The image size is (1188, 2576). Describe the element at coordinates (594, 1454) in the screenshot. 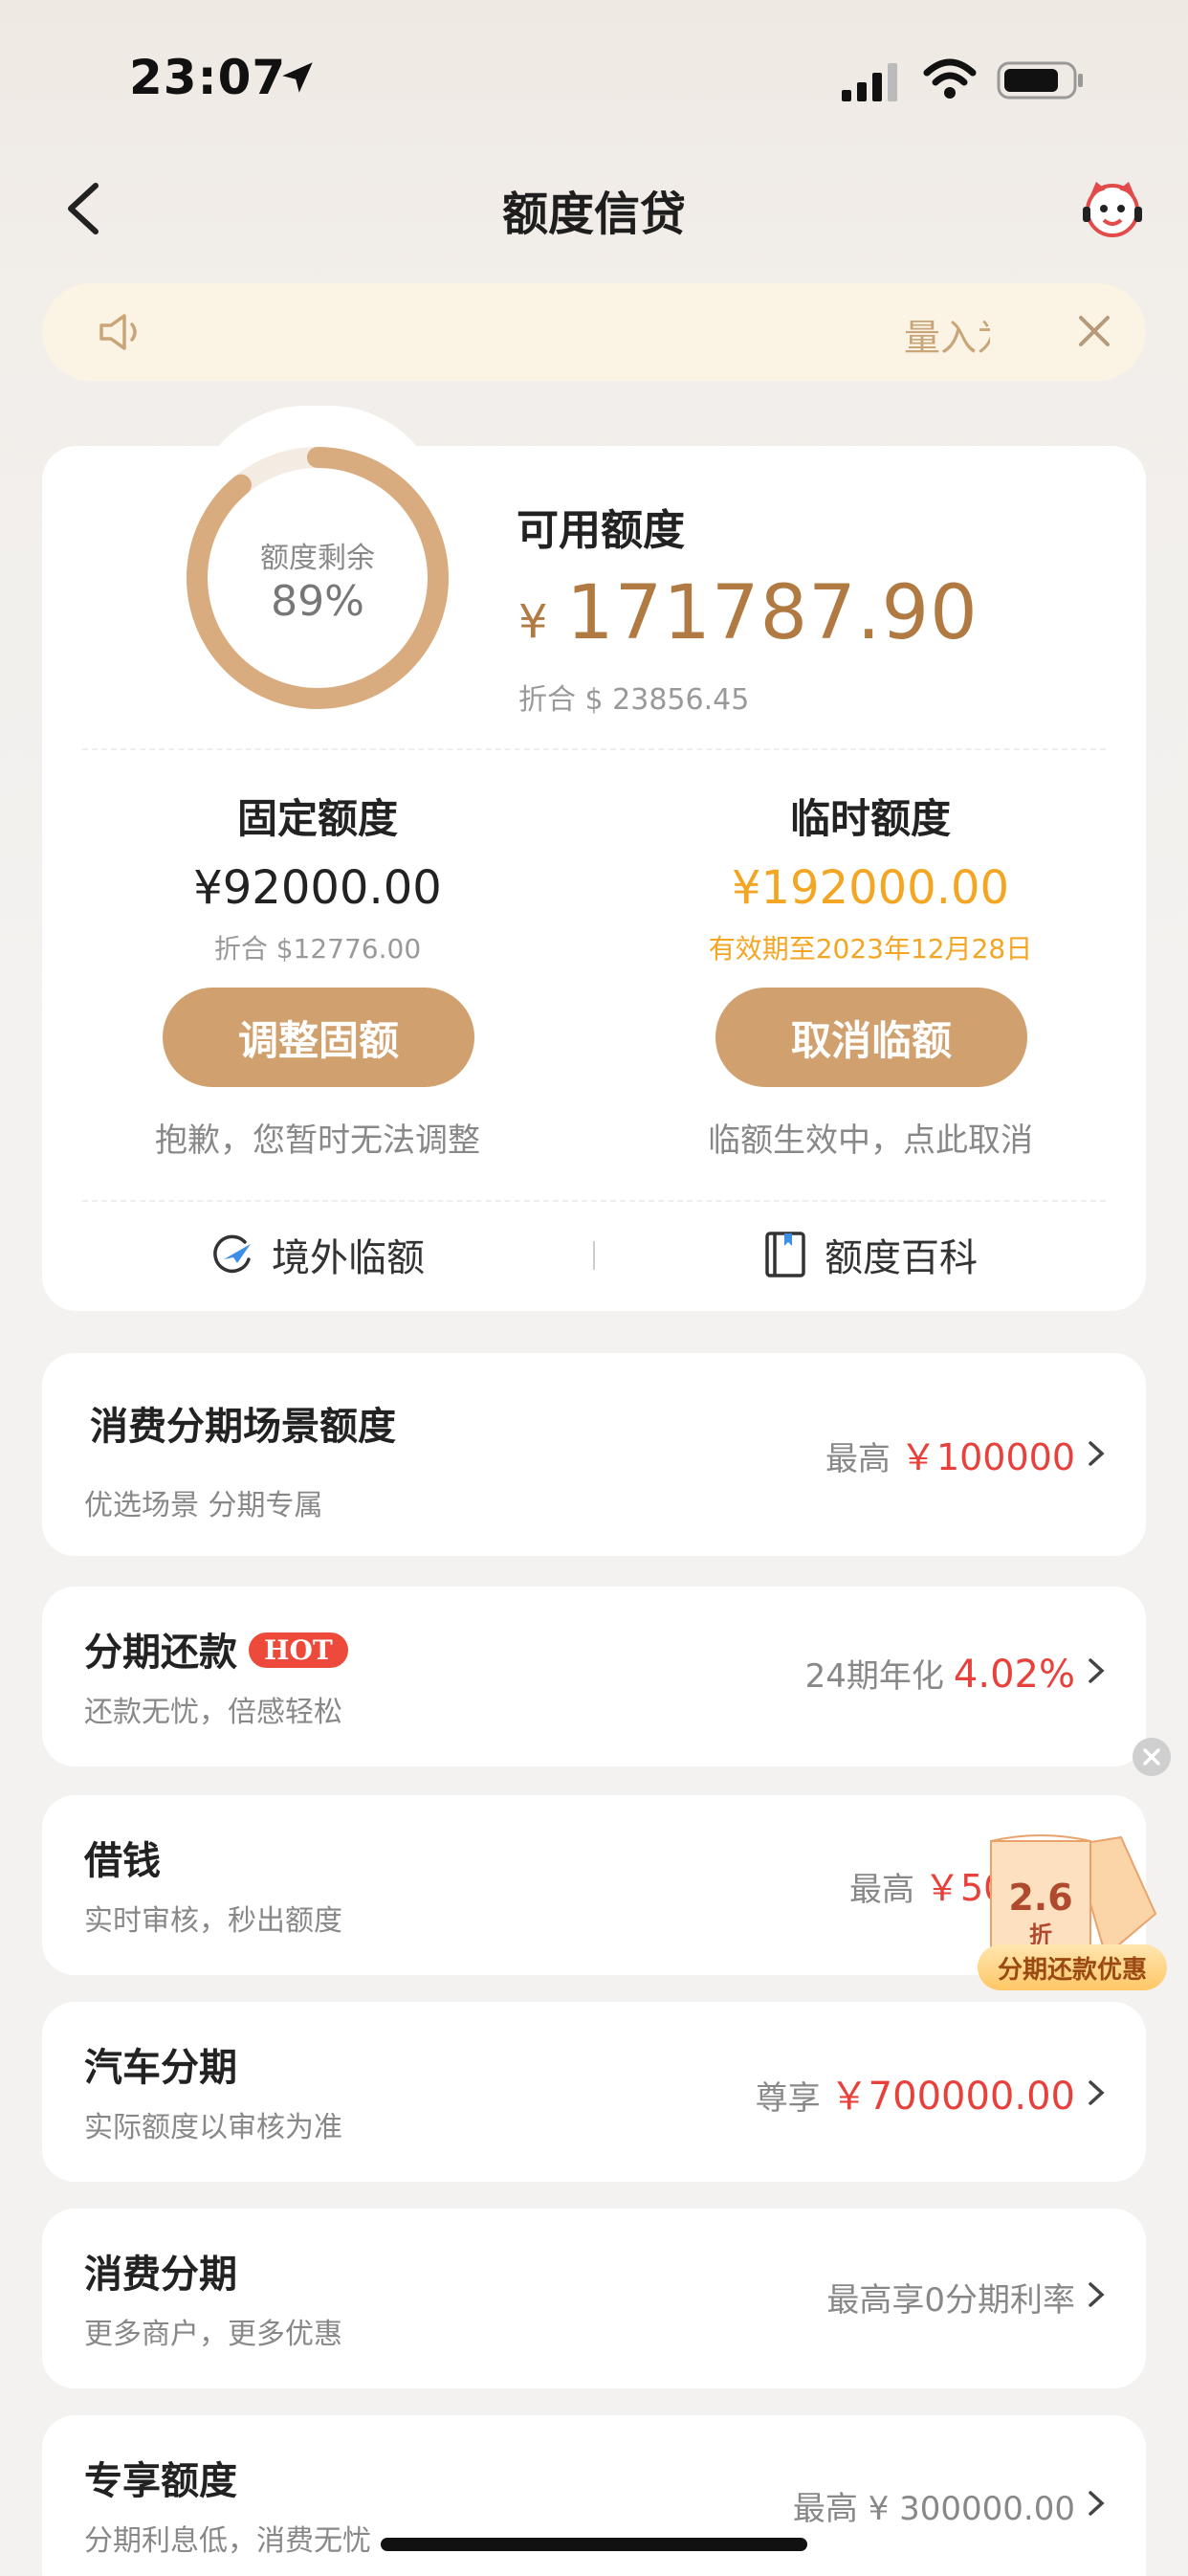

I see `installment-scene-quota-card: 消费分期场景额度 优选场景 分期专属 最高 ￥100000` at that location.